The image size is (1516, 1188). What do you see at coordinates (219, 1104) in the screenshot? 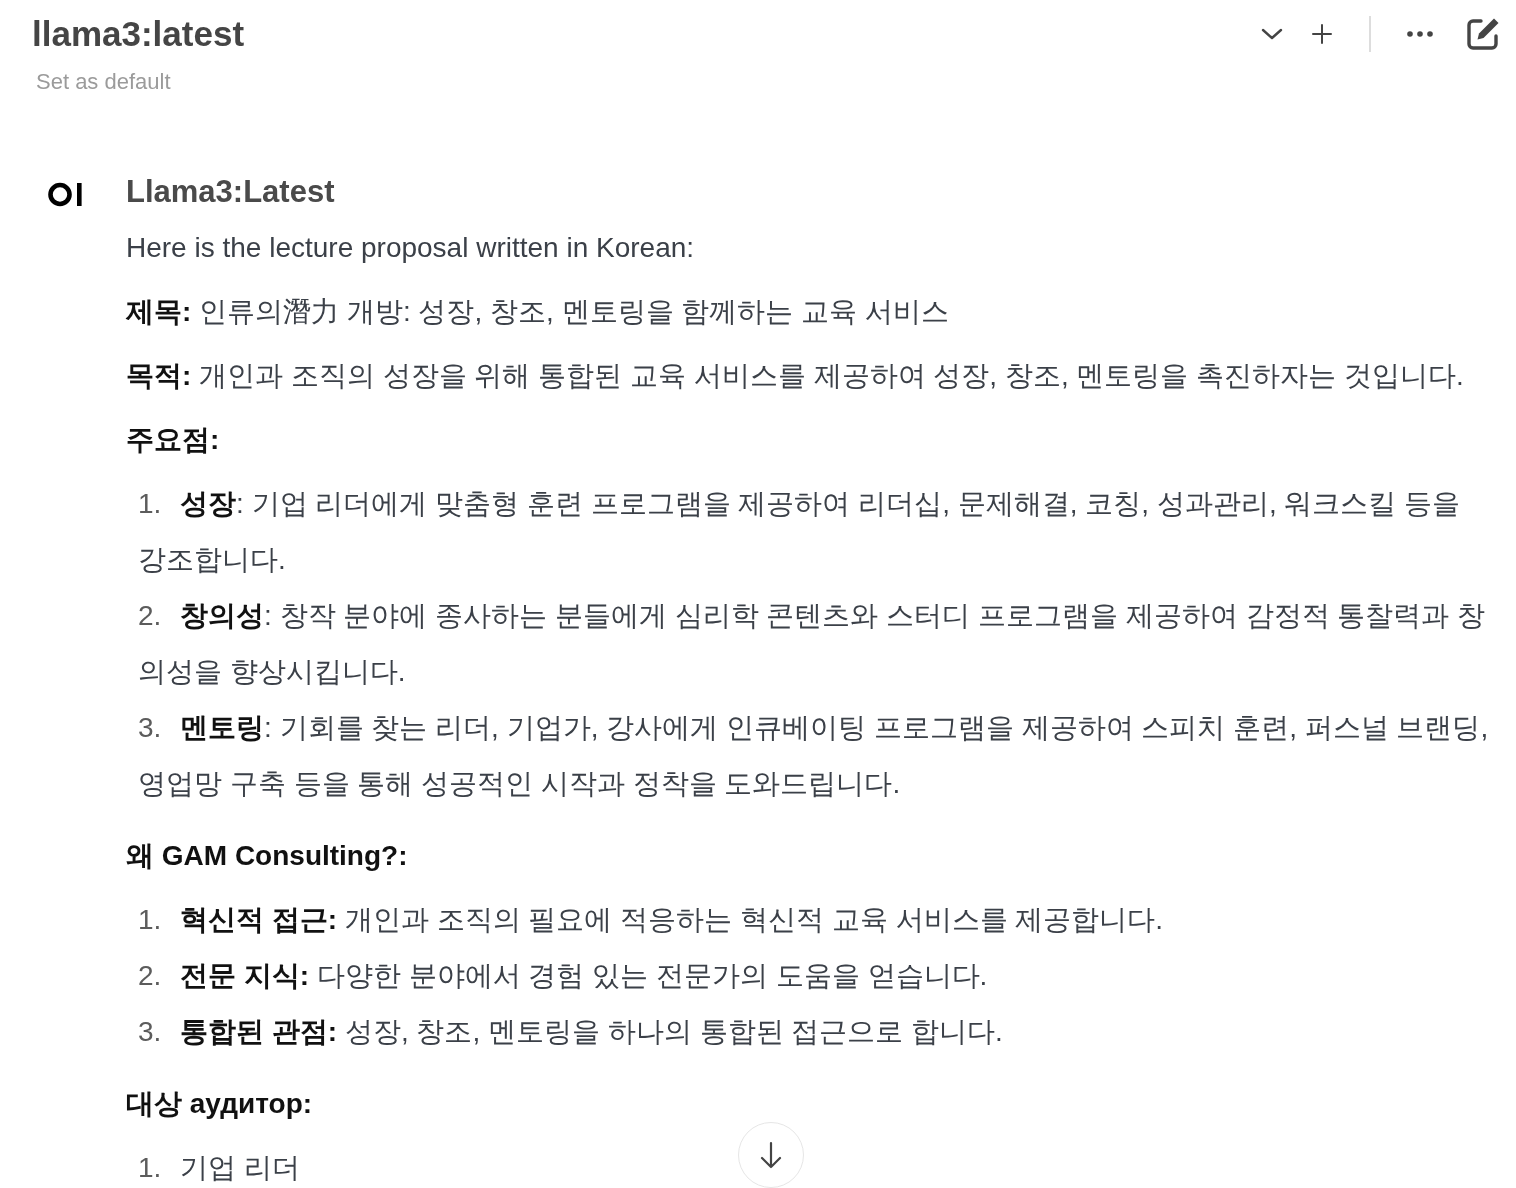
I see `section-heading: 대상 аудитор:` at bounding box center [219, 1104].